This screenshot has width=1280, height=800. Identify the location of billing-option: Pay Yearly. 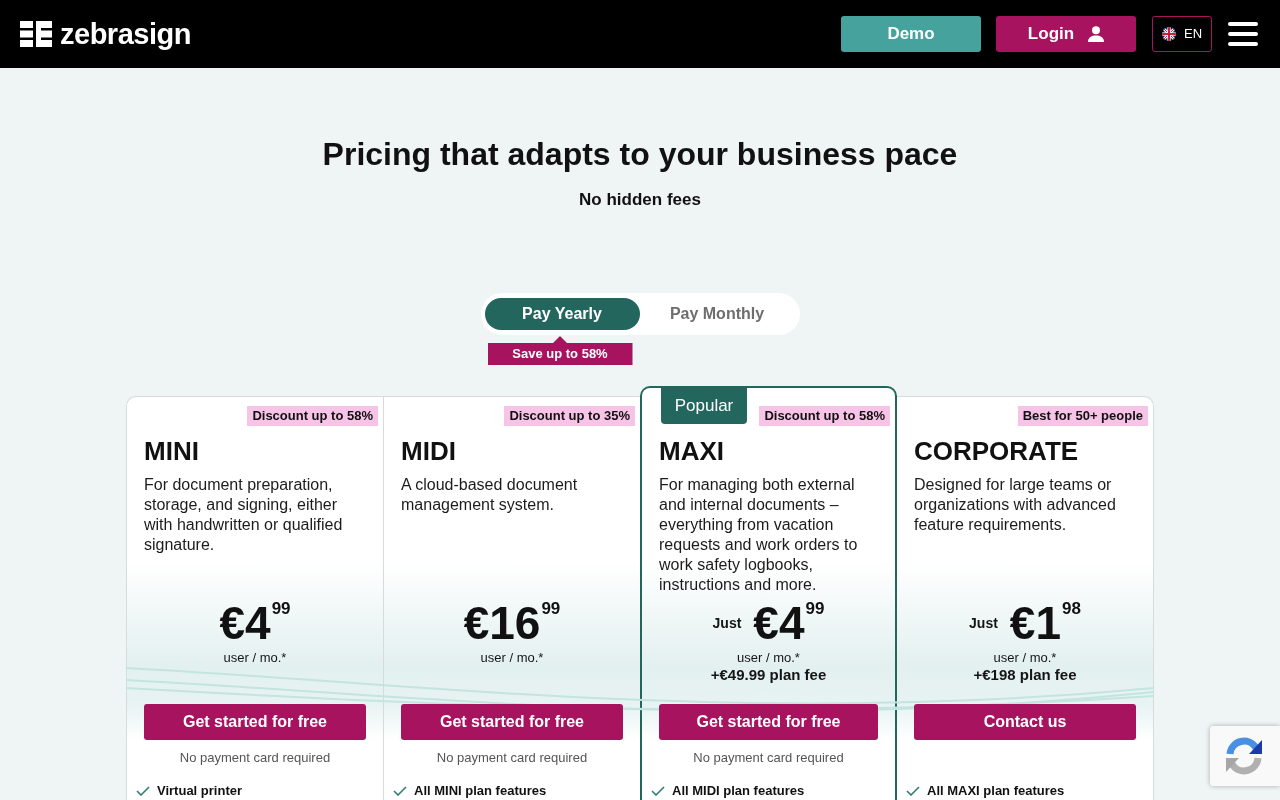
(562, 314).